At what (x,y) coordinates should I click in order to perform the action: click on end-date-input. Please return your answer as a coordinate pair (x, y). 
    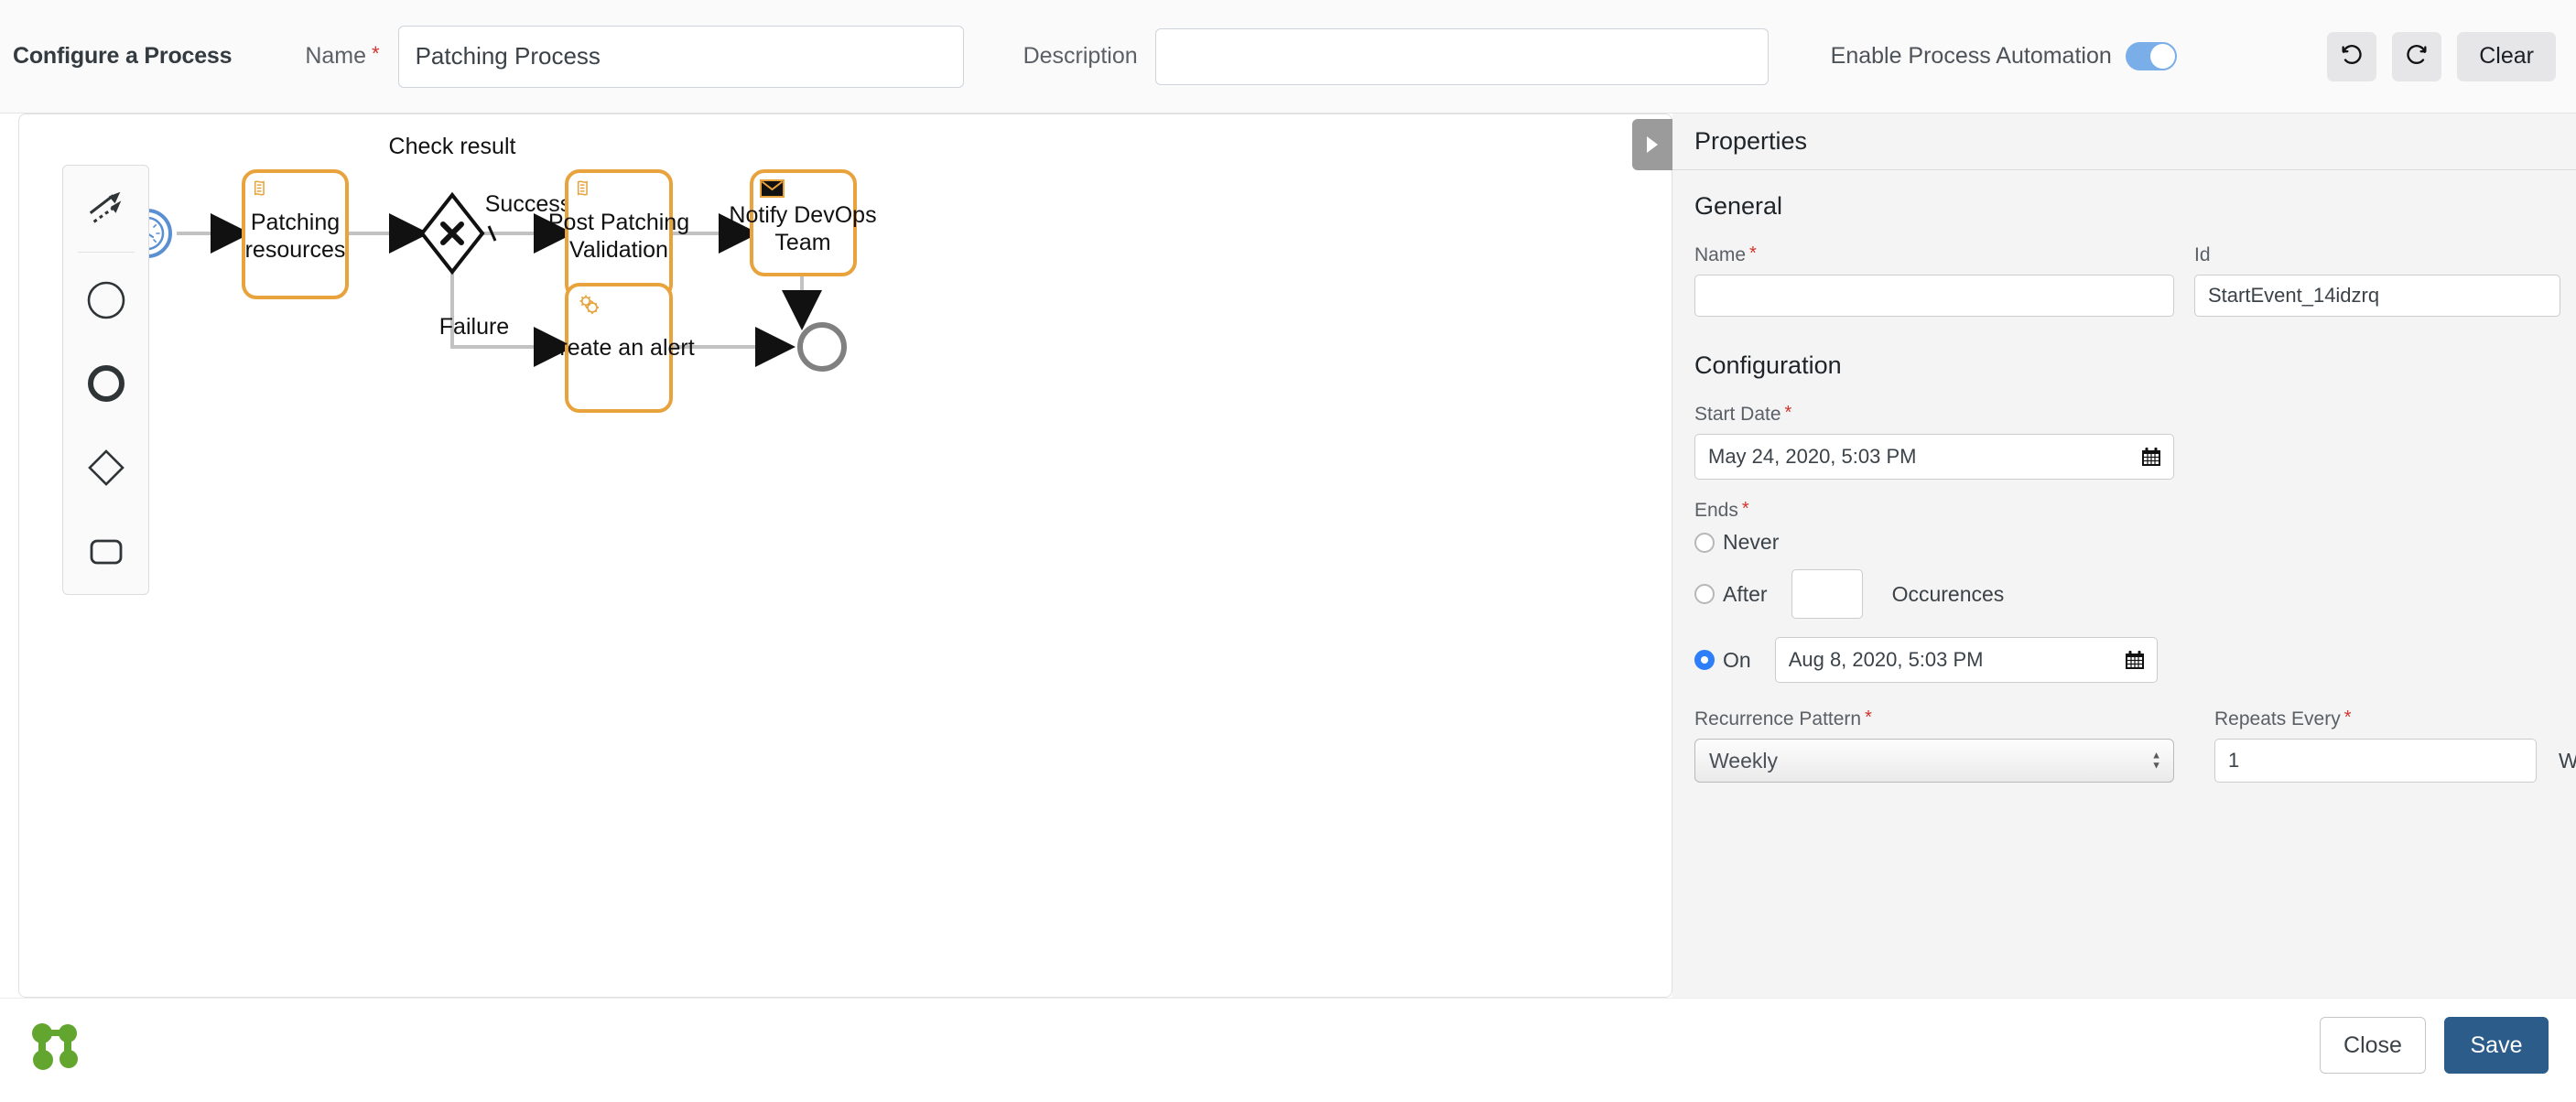
    Looking at the image, I should click on (1966, 660).